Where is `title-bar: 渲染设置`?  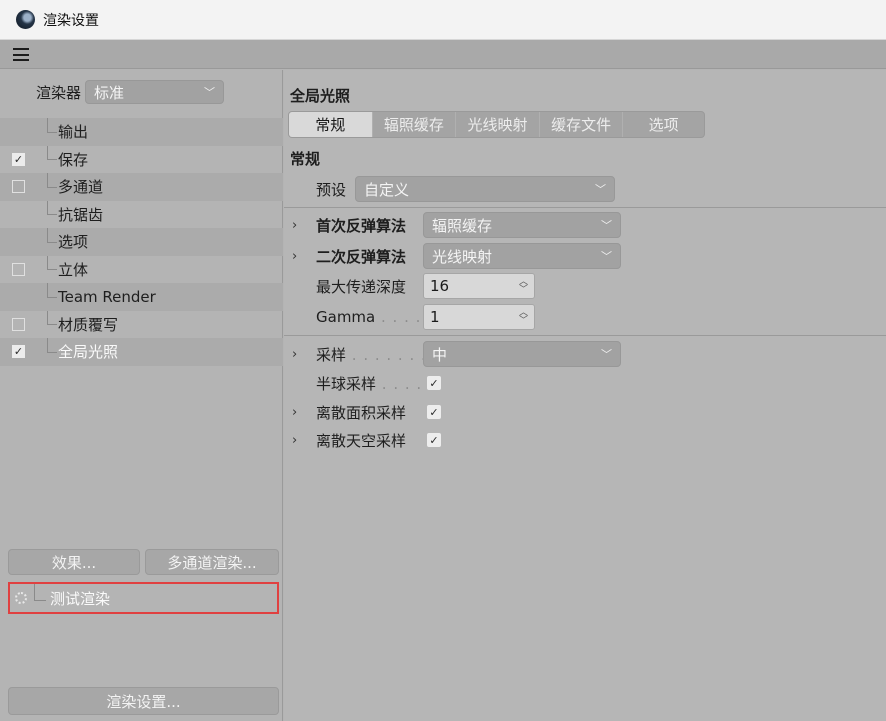 title-bar: 渲染设置 is located at coordinates (443, 20).